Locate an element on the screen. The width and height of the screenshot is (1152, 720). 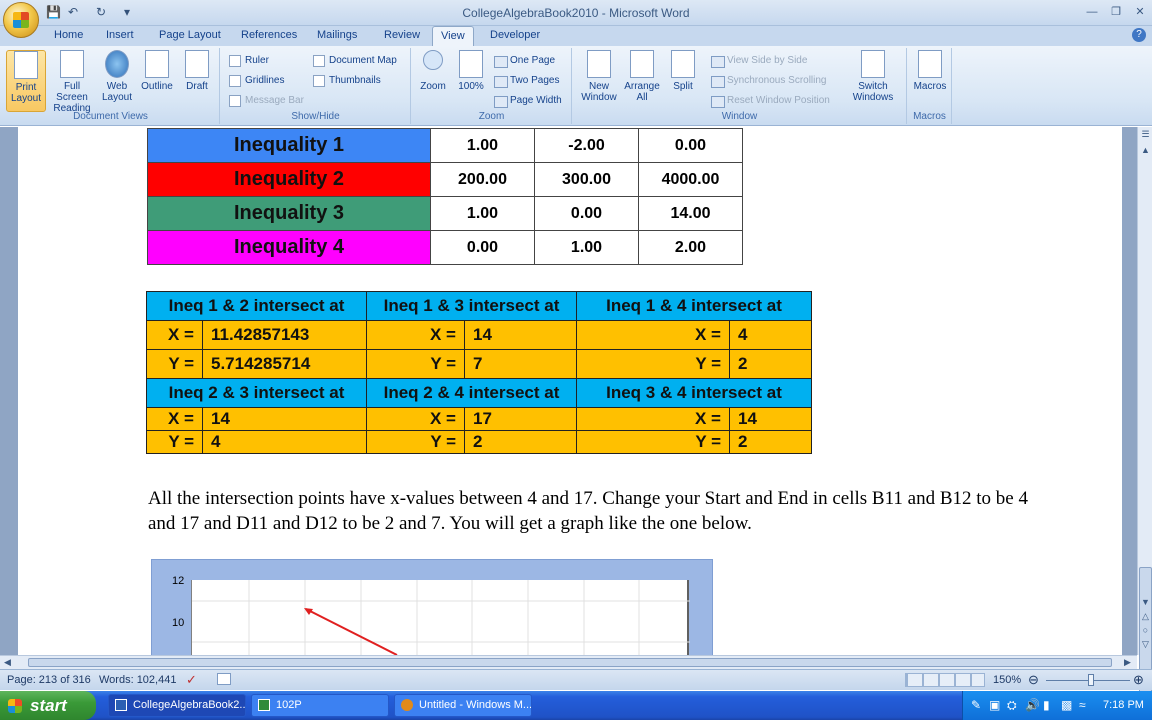
two-pages-button: Two Pages is located at coordinates (526, 81).